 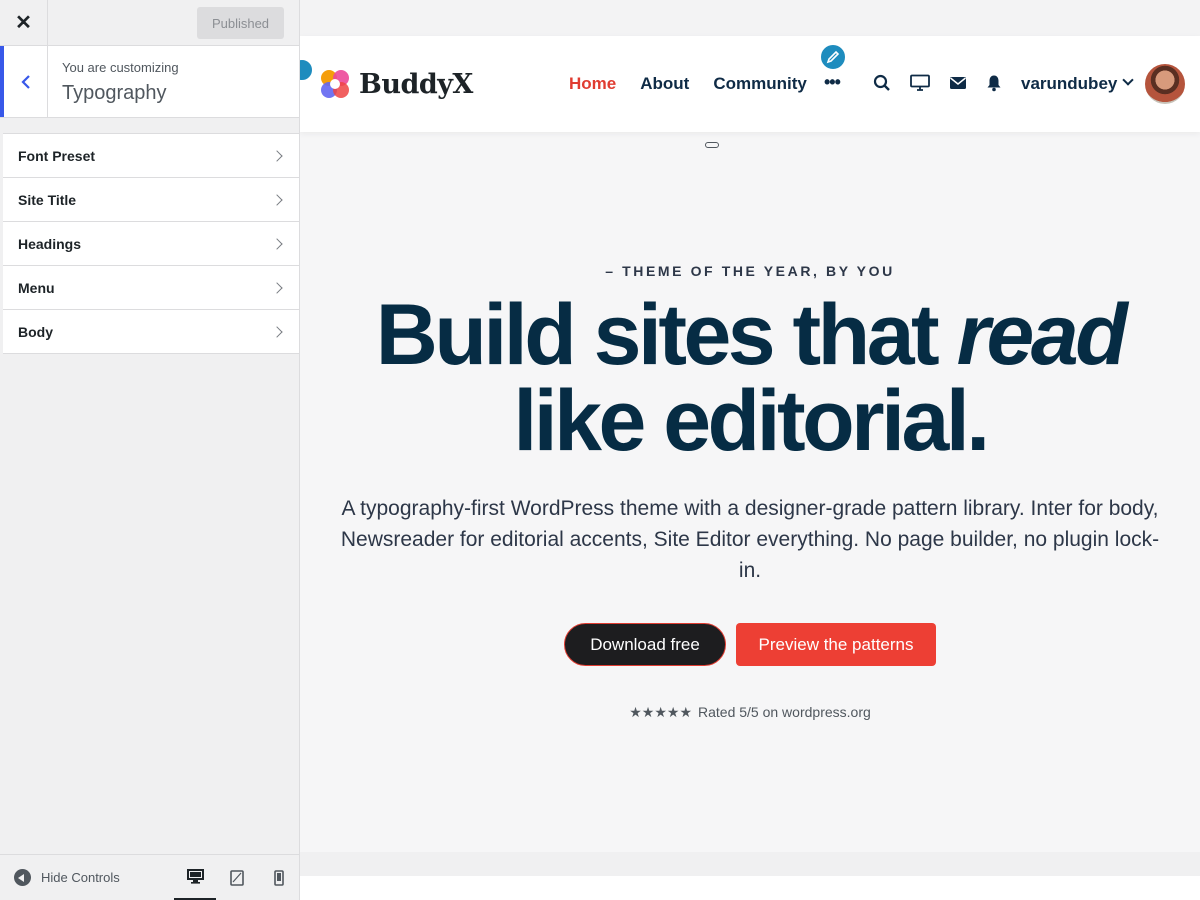 I want to click on mail-icon, so click(x=958, y=85).